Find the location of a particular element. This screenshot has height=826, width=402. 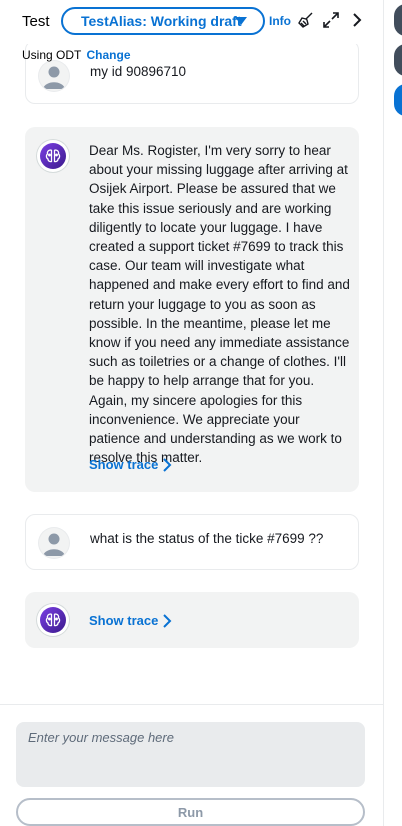

run-button: Run is located at coordinates (190, 812).